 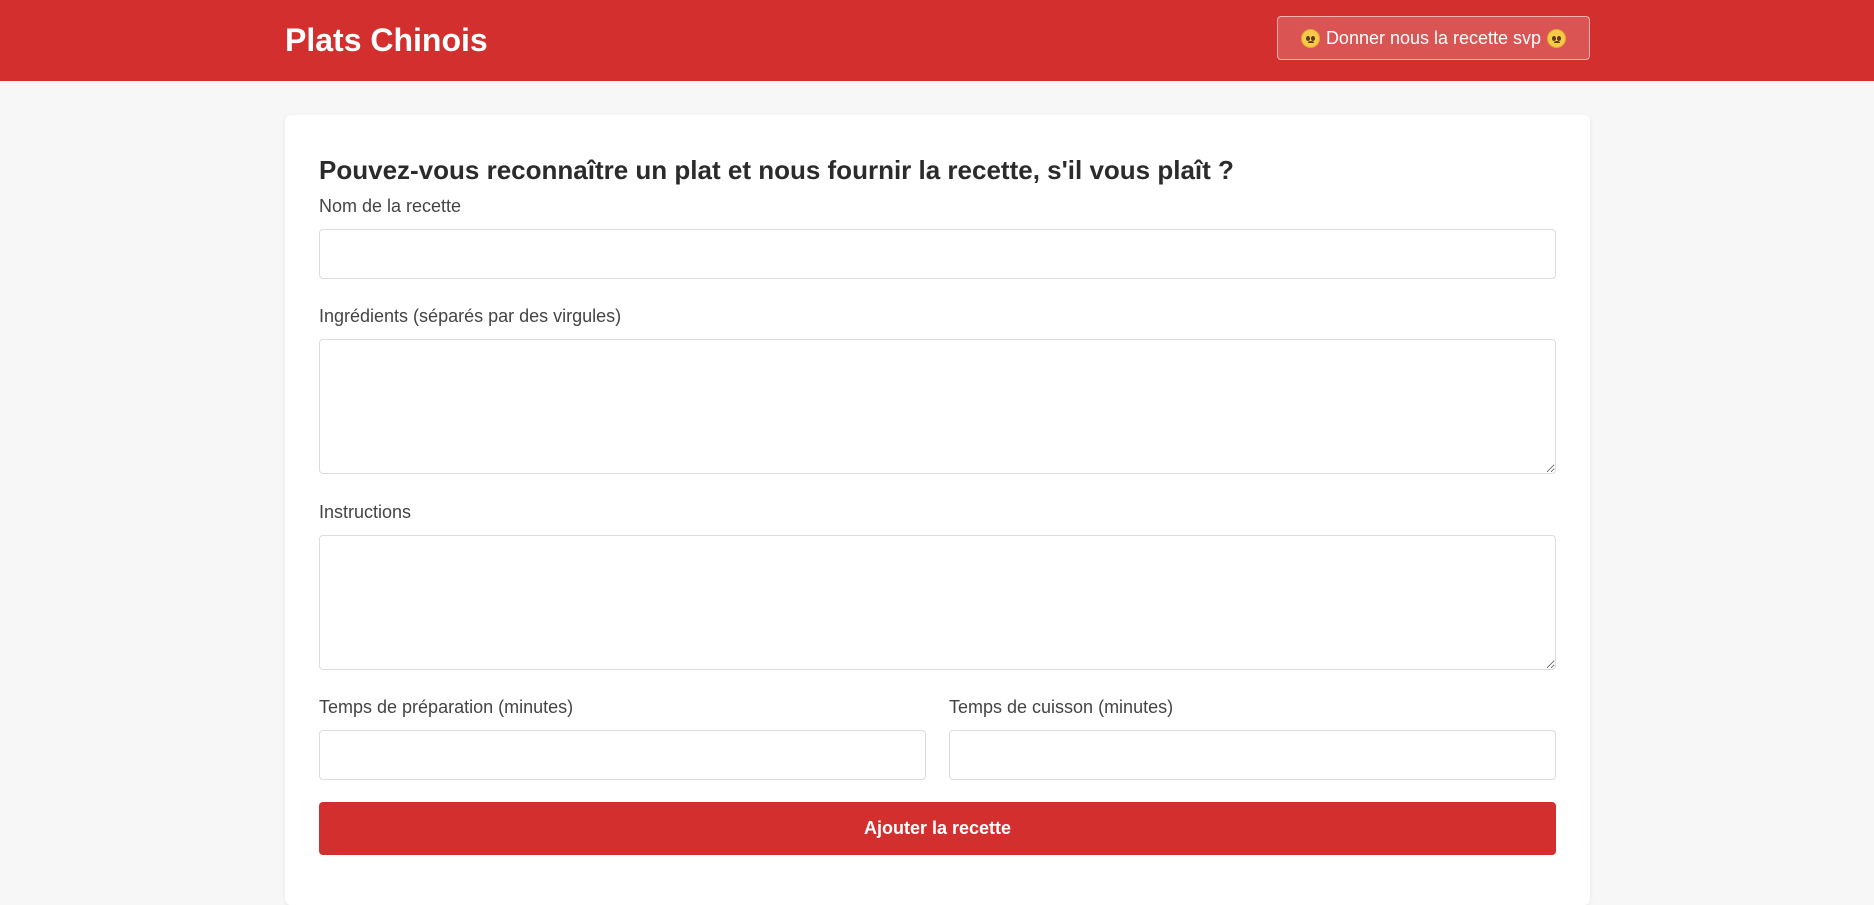 I want to click on recipe-name-label: Nom de la recette, so click(x=390, y=206).